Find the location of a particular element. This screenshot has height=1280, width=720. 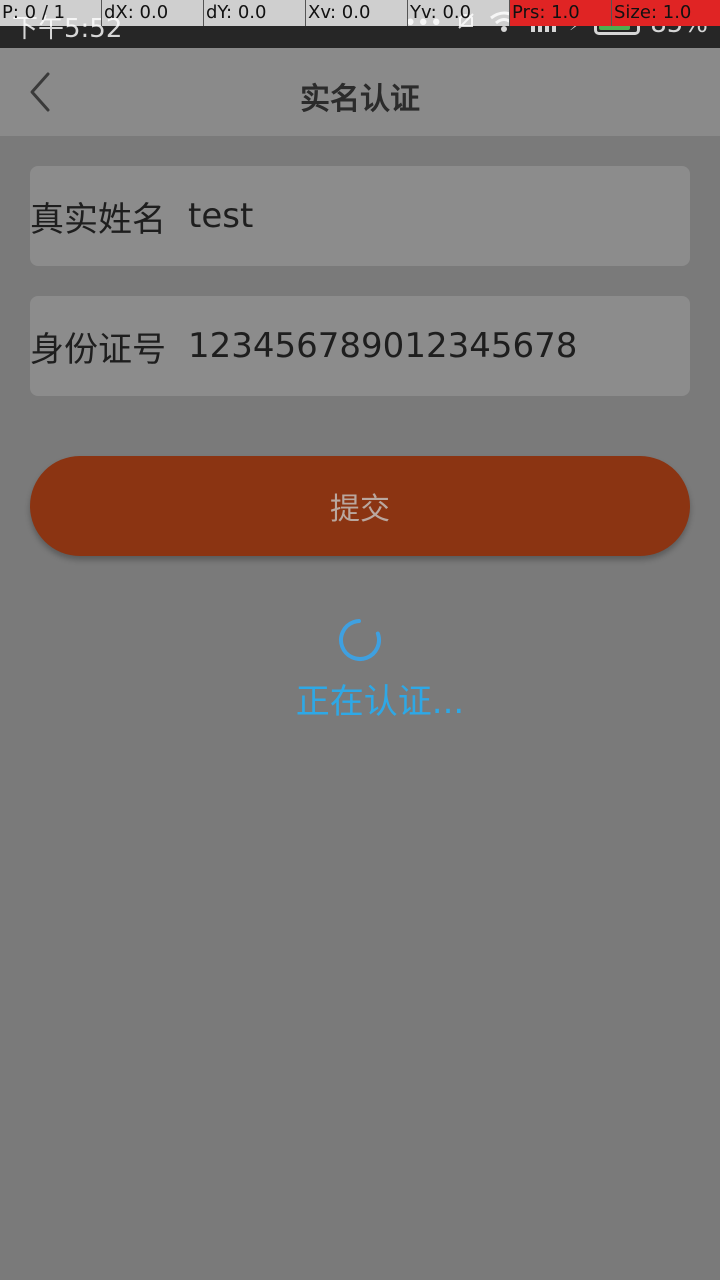

page-title: 实名认证 is located at coordinates (360, 99).